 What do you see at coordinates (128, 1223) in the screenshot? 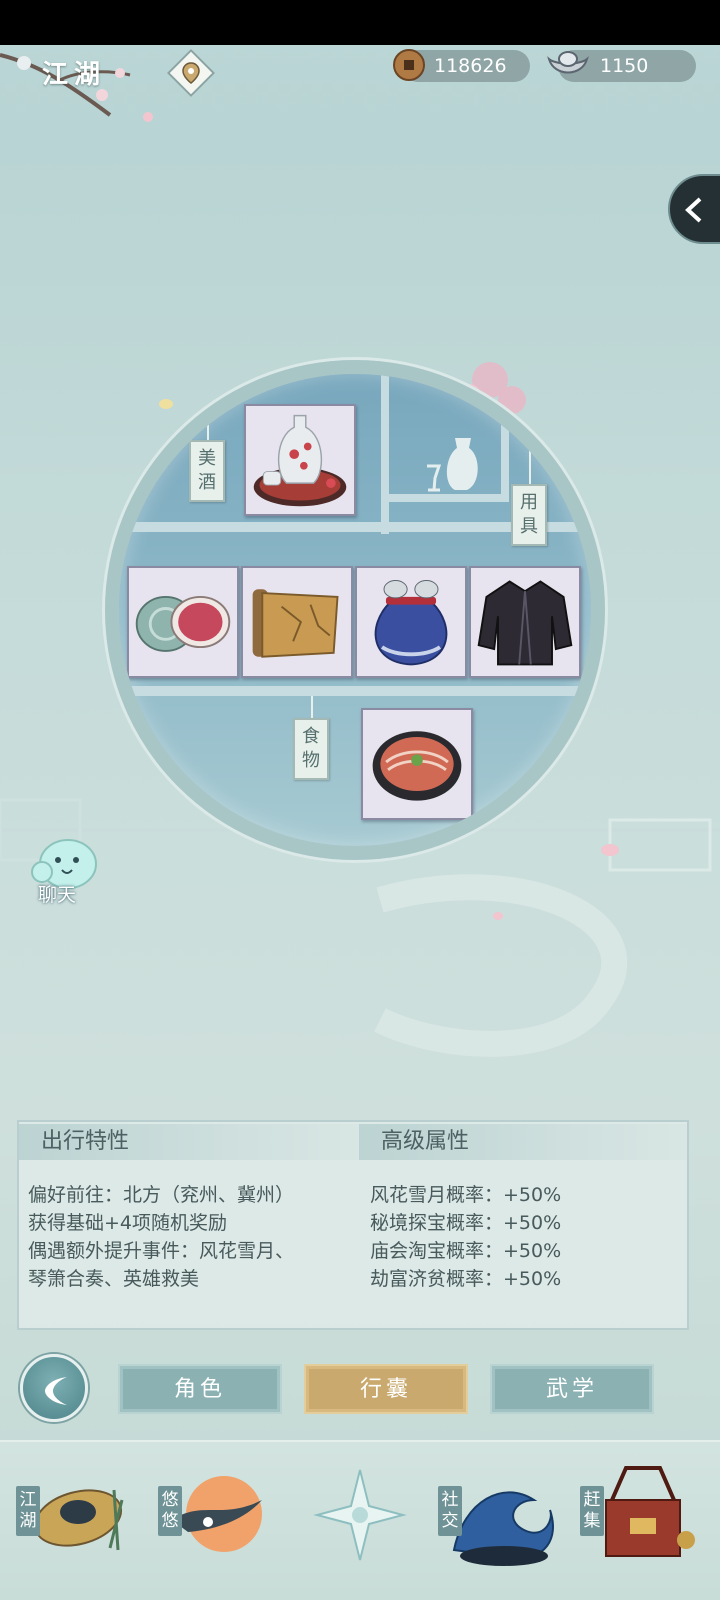
I see `travel-trait-line: 获得基础+4项随机奖励` at bounding box center [128, 1223].